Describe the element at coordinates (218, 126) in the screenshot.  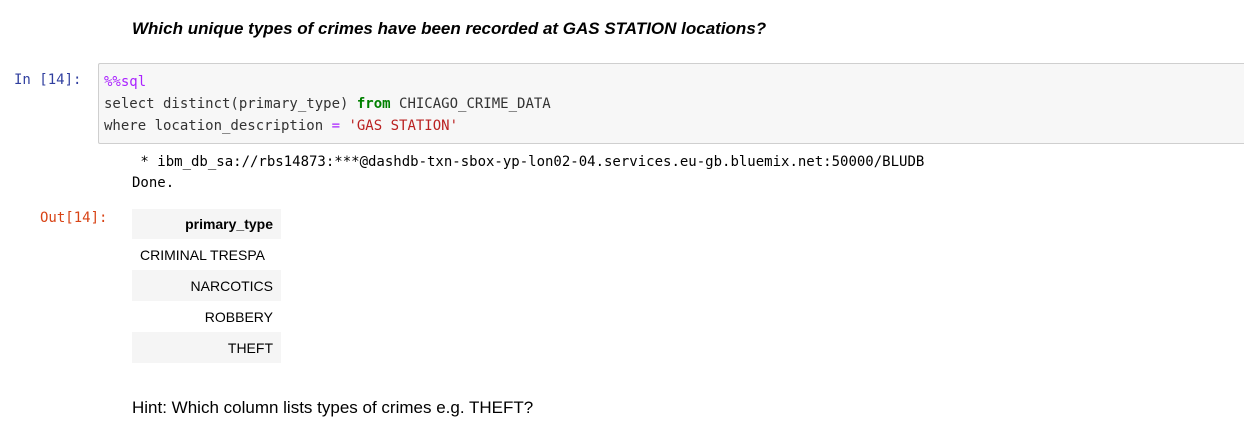
I see `where-clause: where location_description` at that location.